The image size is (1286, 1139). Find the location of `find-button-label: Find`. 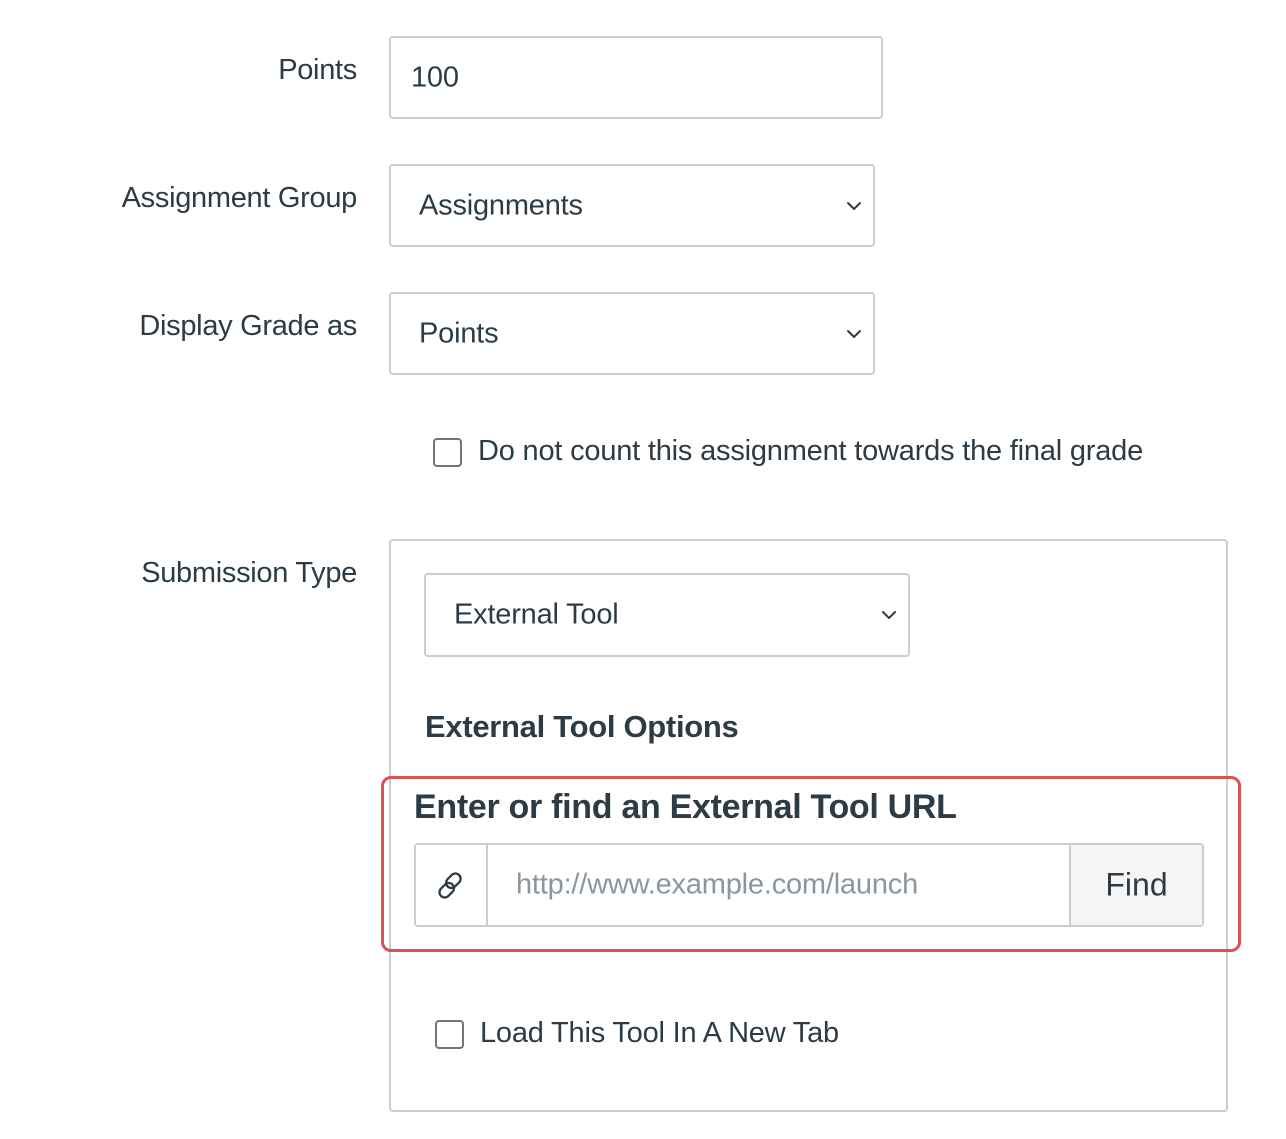

find-button-label: Find is located at coordinates (1136, 884).